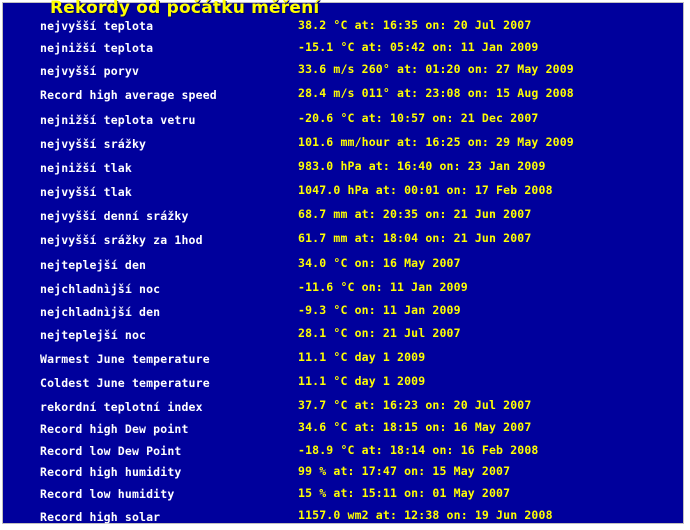  Describe the element at coordinates (86, 192) in the screenshot. I see `record-label-max-pressure: nejvyšší tlak` at that location.